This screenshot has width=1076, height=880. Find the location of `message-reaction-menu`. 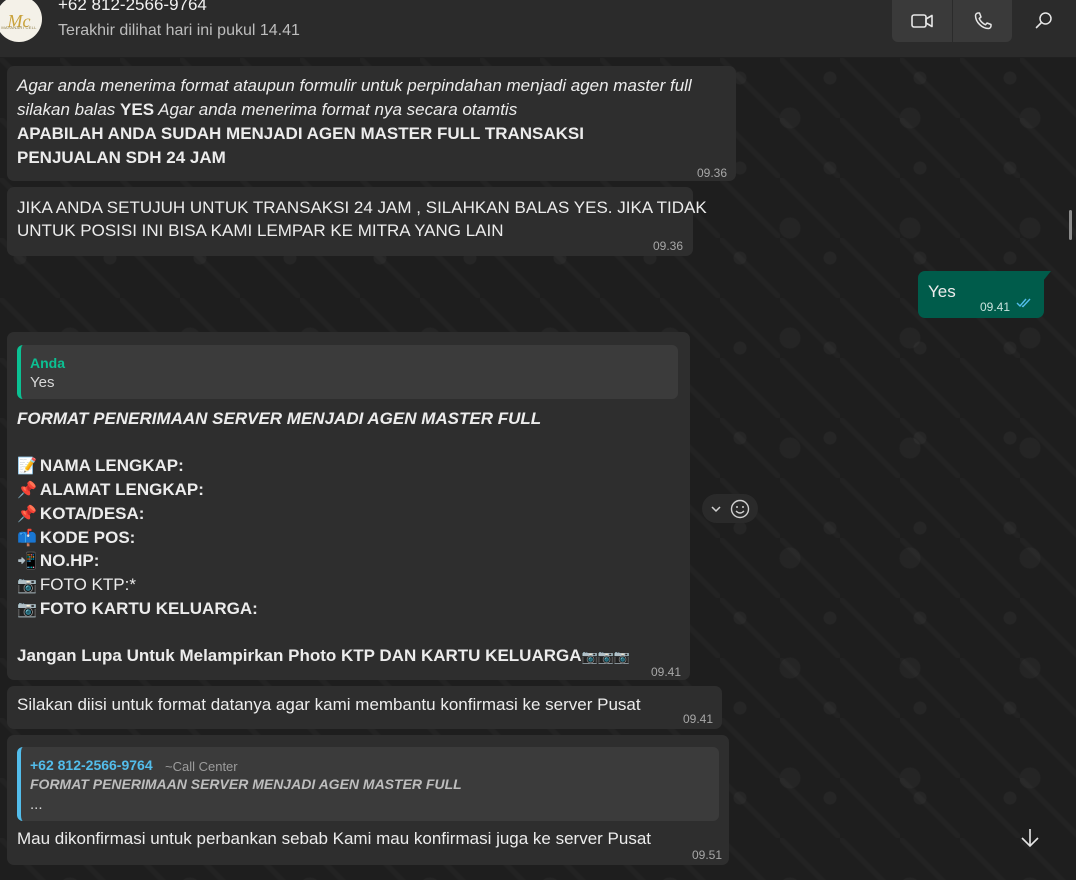

message-reaction-menu is located at coordinates (730, 508).